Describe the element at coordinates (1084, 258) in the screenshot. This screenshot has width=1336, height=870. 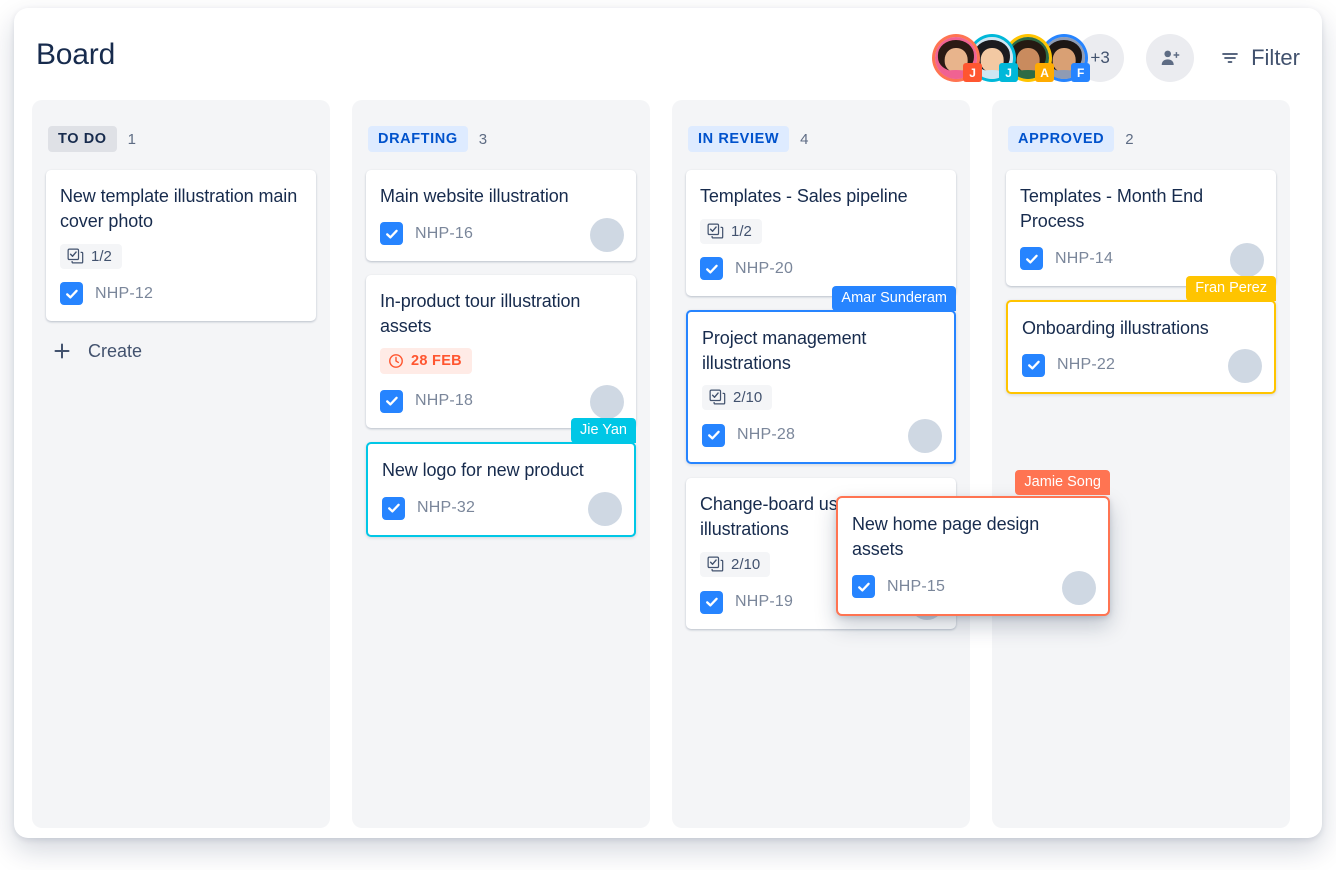
I see `task-key-label: NHP-14` at that location.